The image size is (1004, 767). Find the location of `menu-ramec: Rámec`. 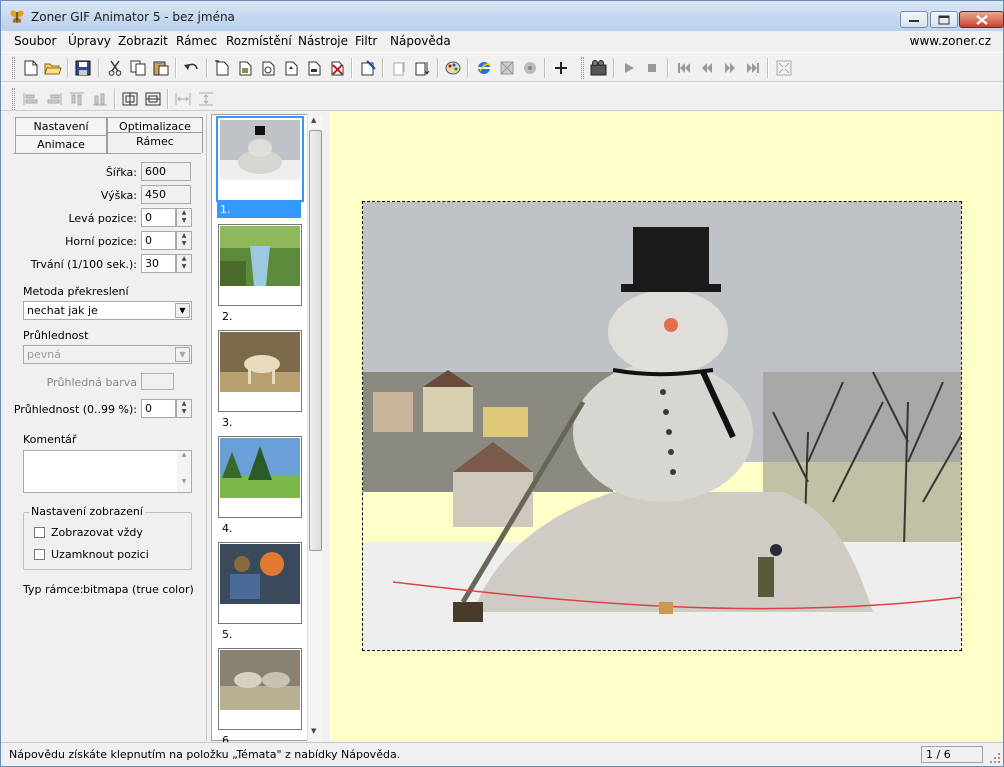

menu-ramec: Rámec is located at coordinates (196, 41).